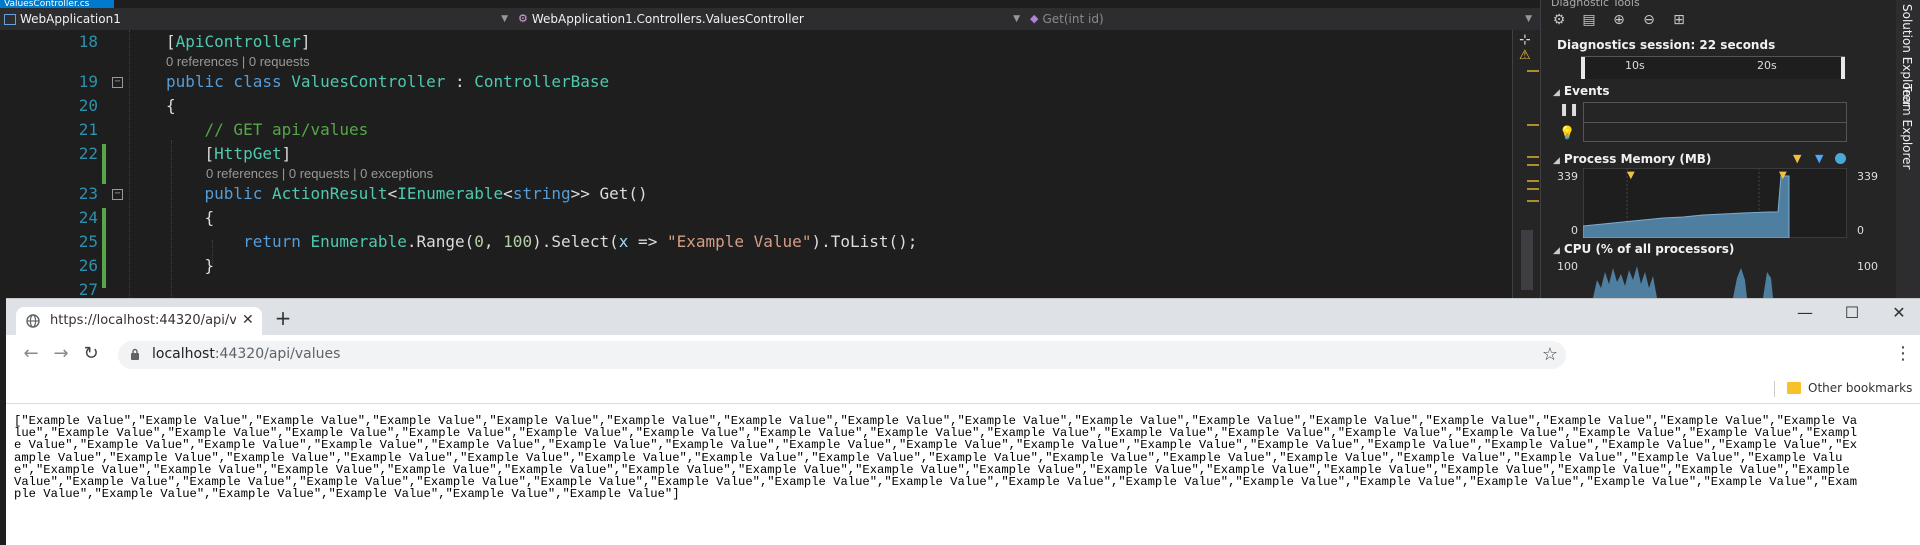 This screenshot has width=1920, height=545. I want to click on side-tabs: Solution Explorer Team Explorer, so click(1908, 150).